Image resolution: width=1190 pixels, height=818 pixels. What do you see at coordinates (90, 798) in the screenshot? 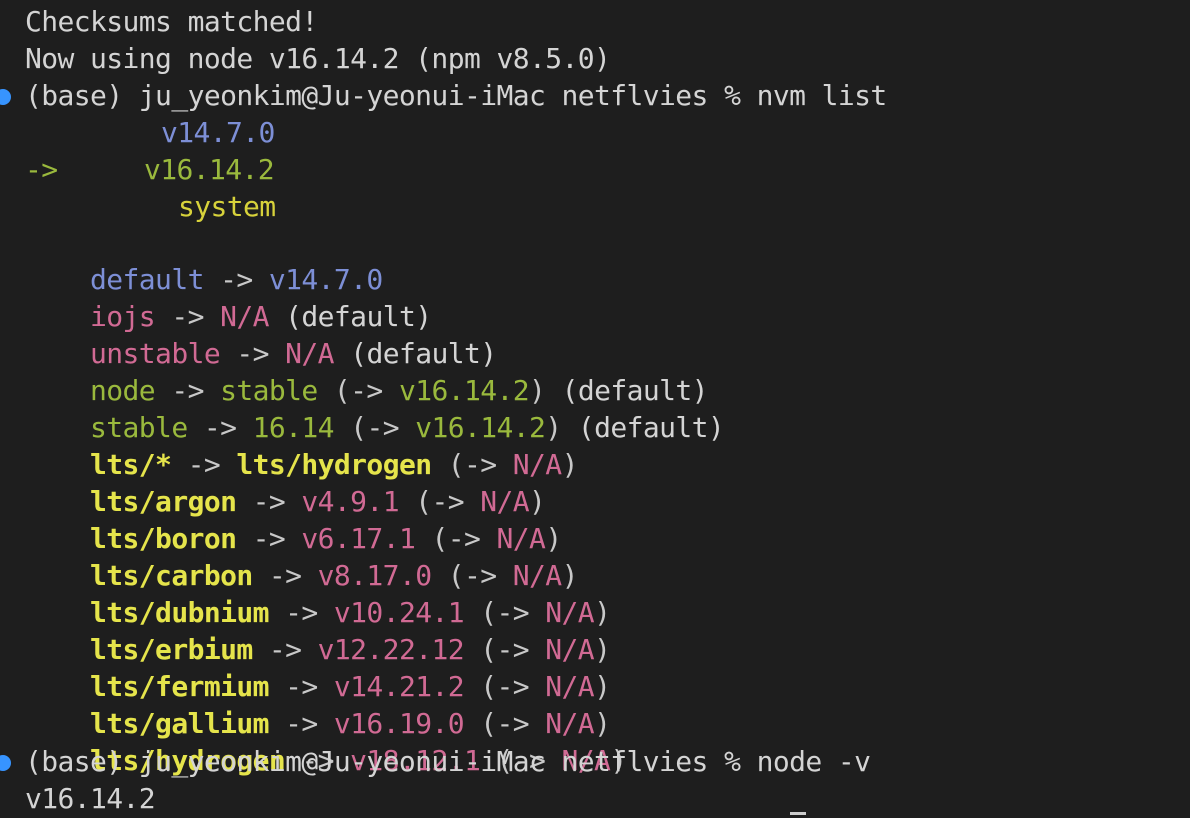
I see `node-version-output: v16.14.2` at bounding box center [90, 798].